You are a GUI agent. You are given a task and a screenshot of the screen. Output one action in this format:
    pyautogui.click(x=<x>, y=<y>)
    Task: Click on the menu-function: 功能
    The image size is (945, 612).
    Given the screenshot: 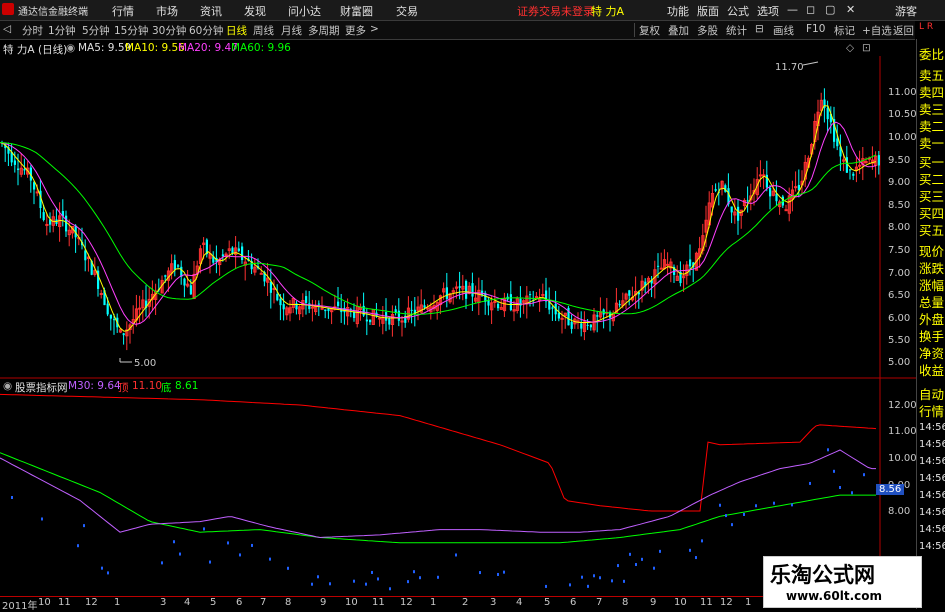 What is the action you would take?
    pyautogui.click(x=678, y=11)
    